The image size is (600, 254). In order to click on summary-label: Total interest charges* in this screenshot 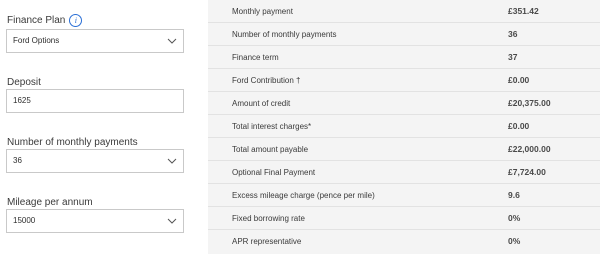, I will do `click(272, 126)`.